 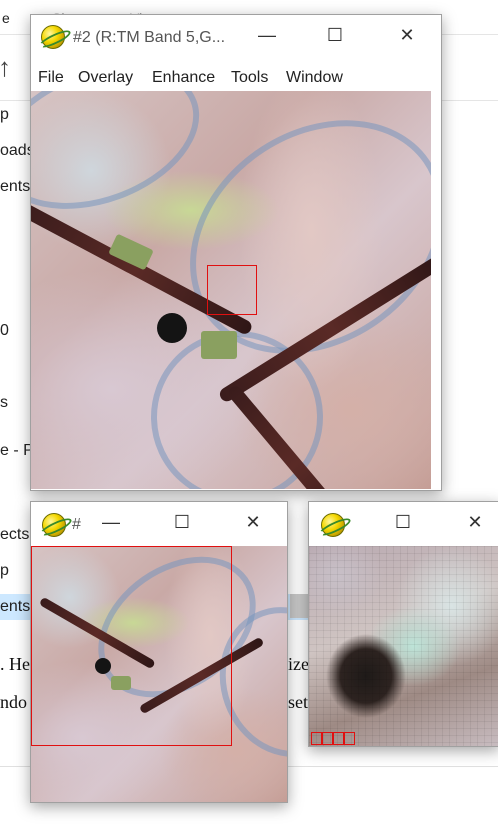 What do you see at coordinates (105, 78) in the screenshot?
I see `menu-overlay: Overlay` at bounding box center [105, 78].